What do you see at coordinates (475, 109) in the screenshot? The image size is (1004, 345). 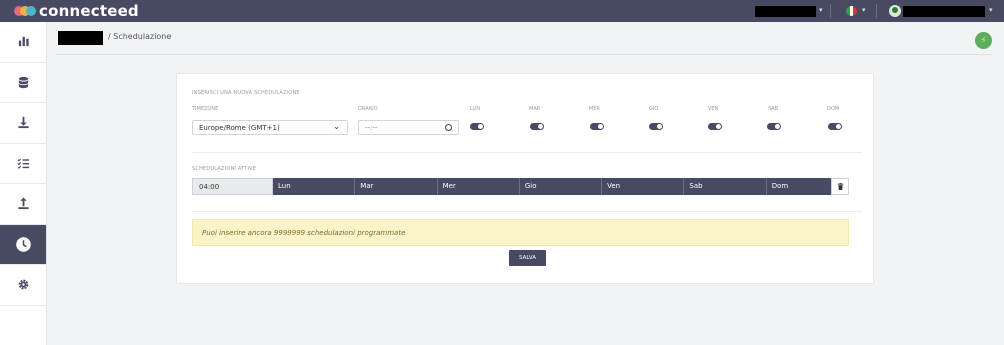 I see `day-label-mon: LUN` at bounding box center [475, 109].